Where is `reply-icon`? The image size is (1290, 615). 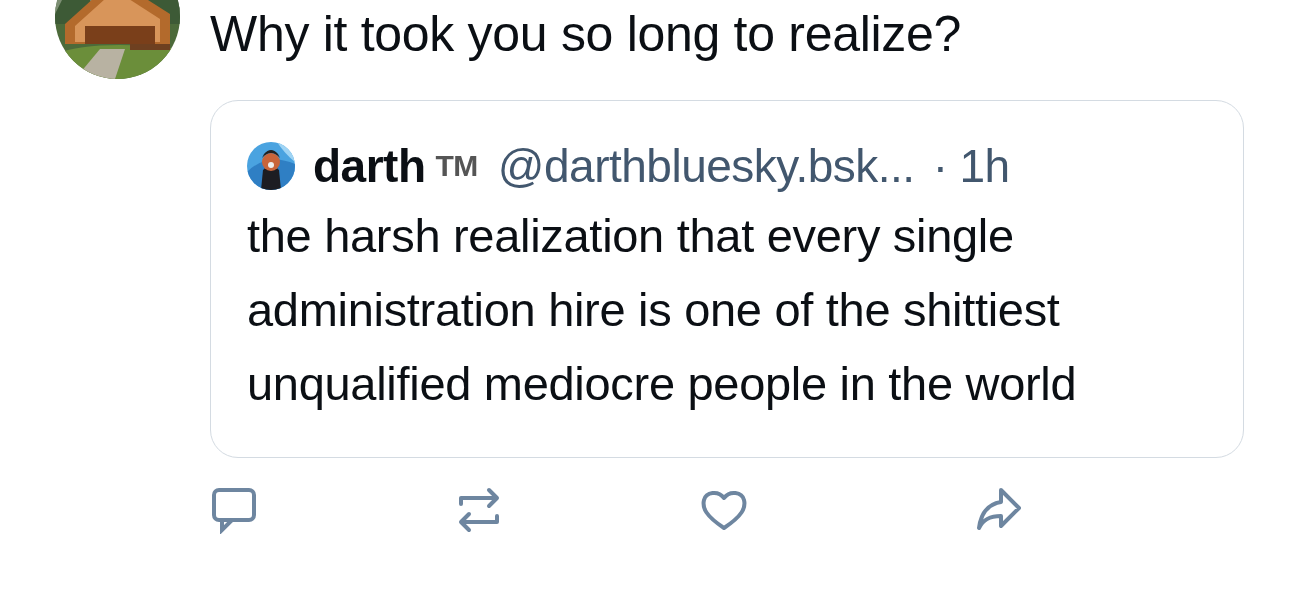
reply-icon is located at coordinates (234, 510).